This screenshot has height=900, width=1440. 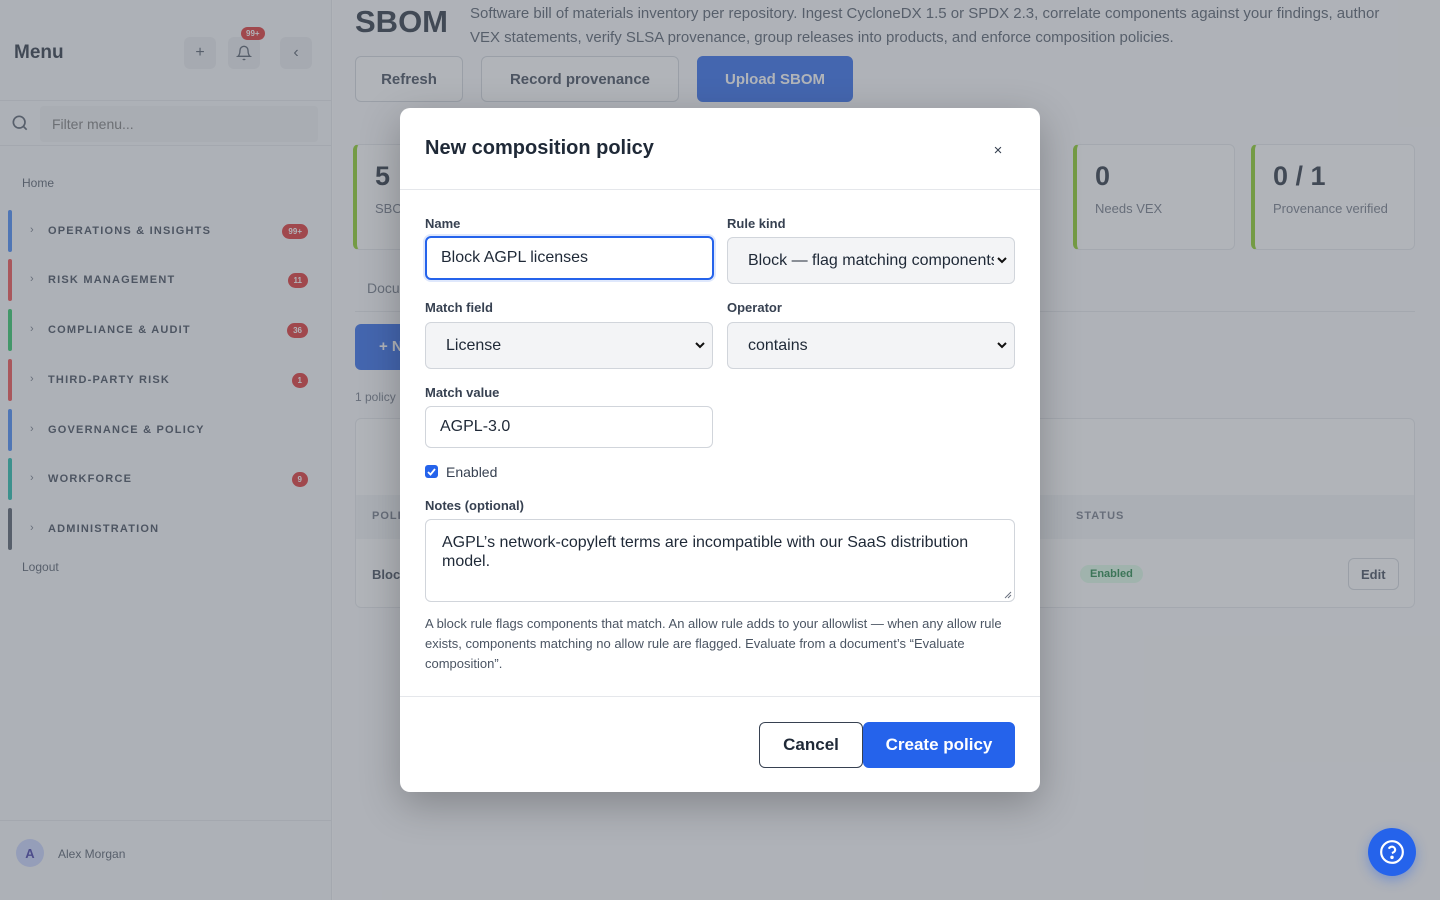 I want to click on resize-grip-icon, so click(x=1008, y=595).